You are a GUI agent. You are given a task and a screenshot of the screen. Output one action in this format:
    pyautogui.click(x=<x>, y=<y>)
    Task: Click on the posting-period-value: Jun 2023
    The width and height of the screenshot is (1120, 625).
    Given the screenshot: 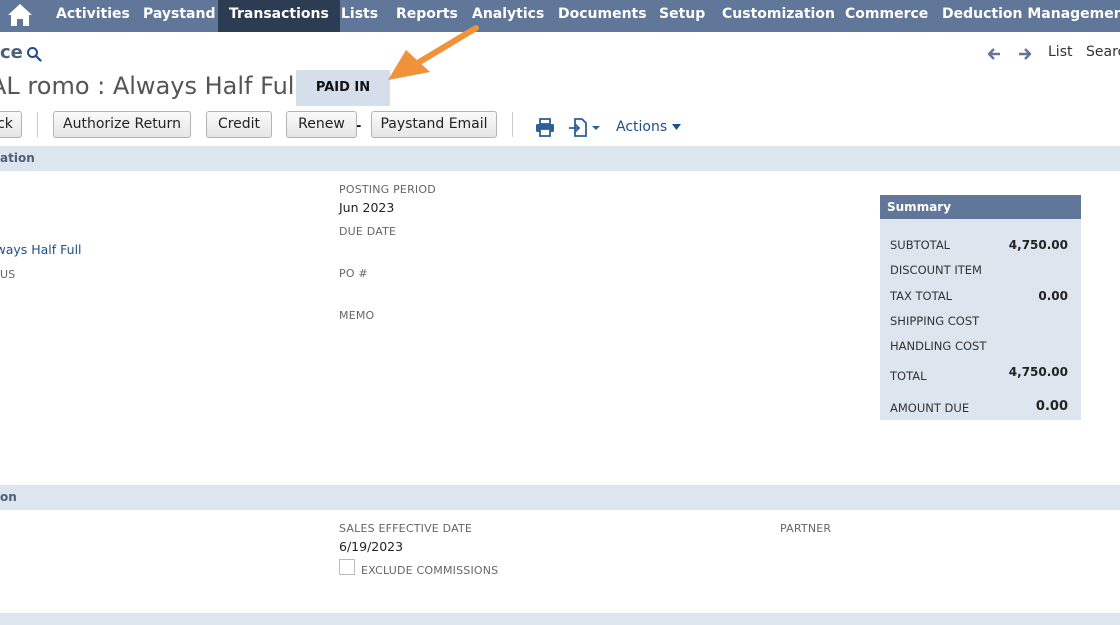 What is the action you would take?
    pyautogui.click(x=367, y=207)
    